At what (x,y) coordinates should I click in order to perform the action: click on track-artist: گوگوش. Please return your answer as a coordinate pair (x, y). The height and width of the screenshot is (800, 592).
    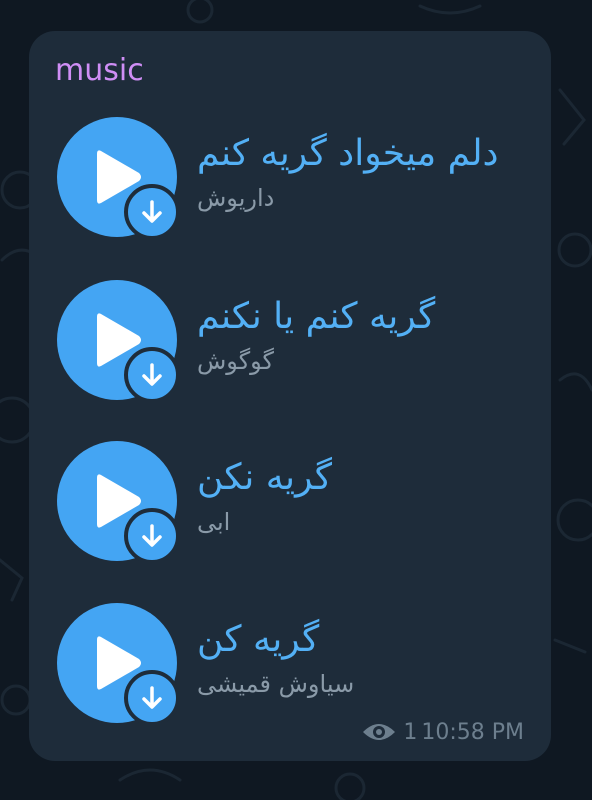
    Looking at the image, I should click on (235, 361).